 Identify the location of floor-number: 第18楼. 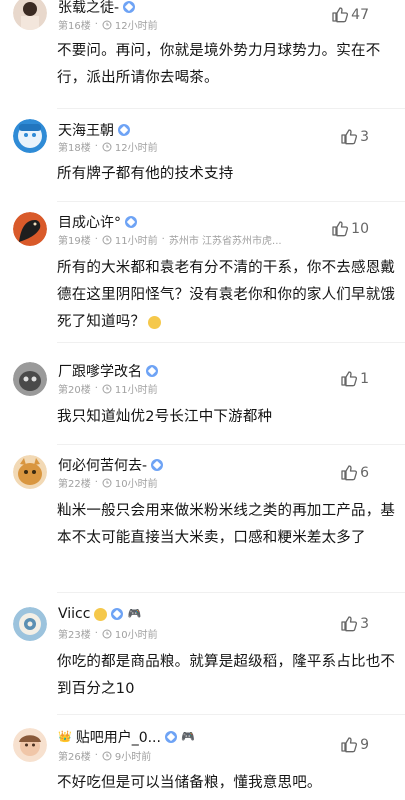
(74, 148).